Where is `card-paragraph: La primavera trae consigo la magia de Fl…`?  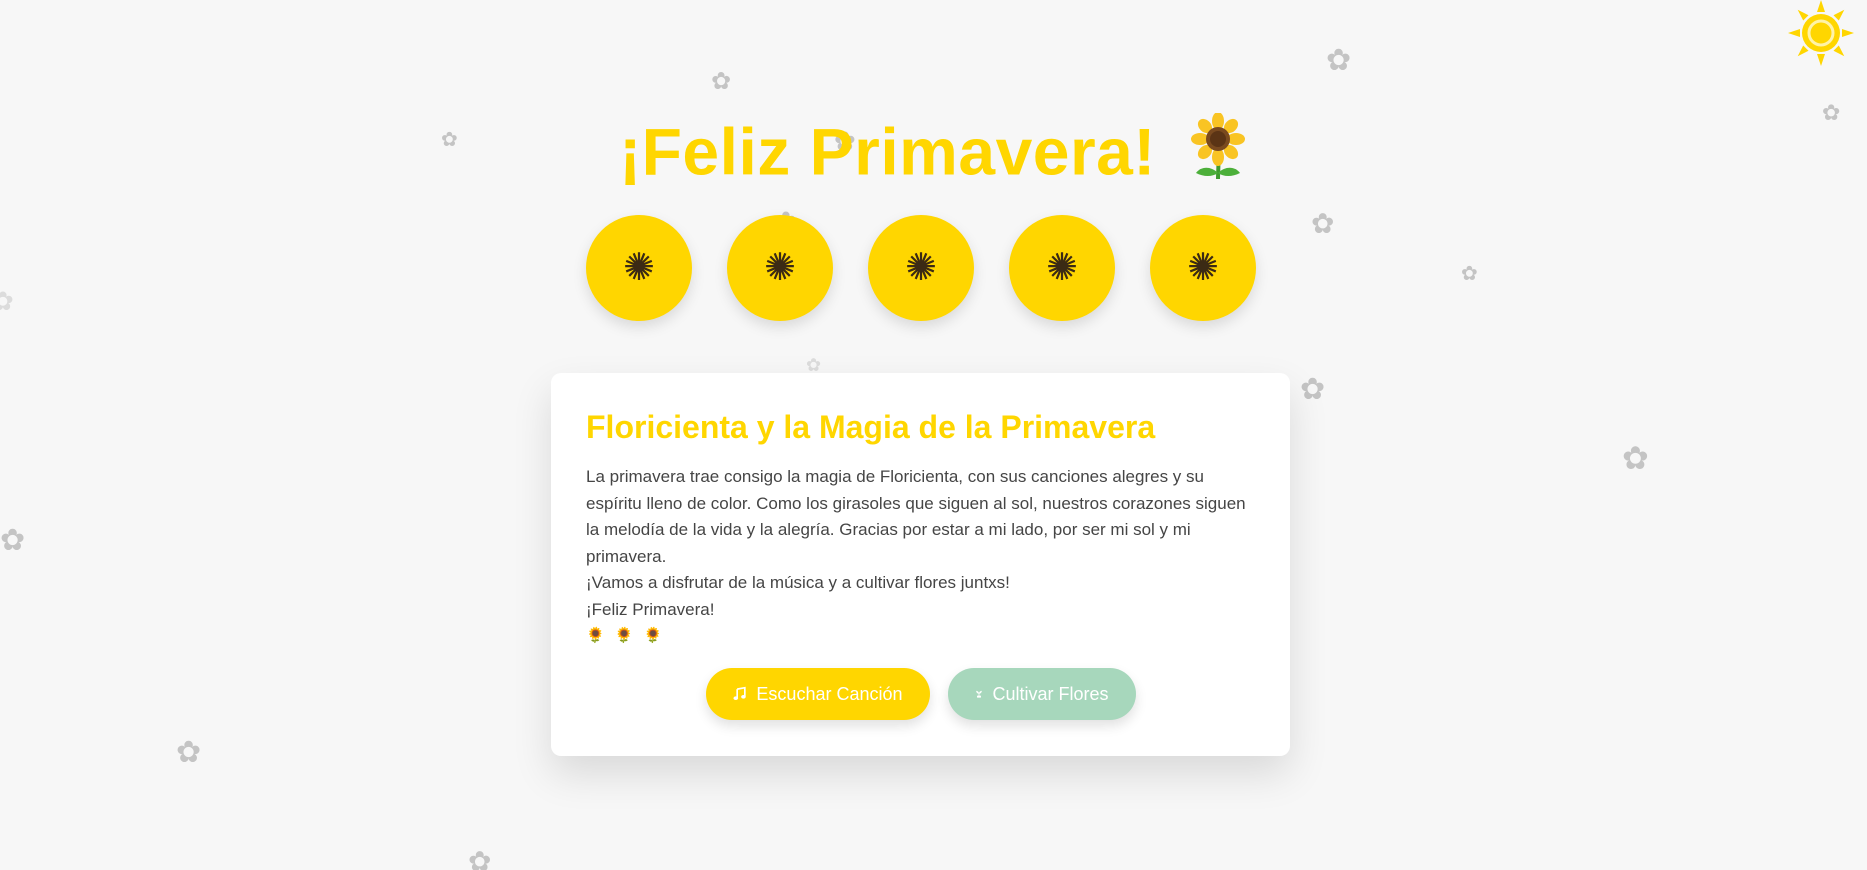 card-paragraph: La primavera trae consigo la magia de Fl… is located at coordinates (916, 516).